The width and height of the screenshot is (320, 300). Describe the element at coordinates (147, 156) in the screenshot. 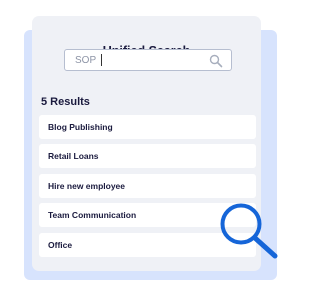

I see `result-item: Retail Loans` at that location.